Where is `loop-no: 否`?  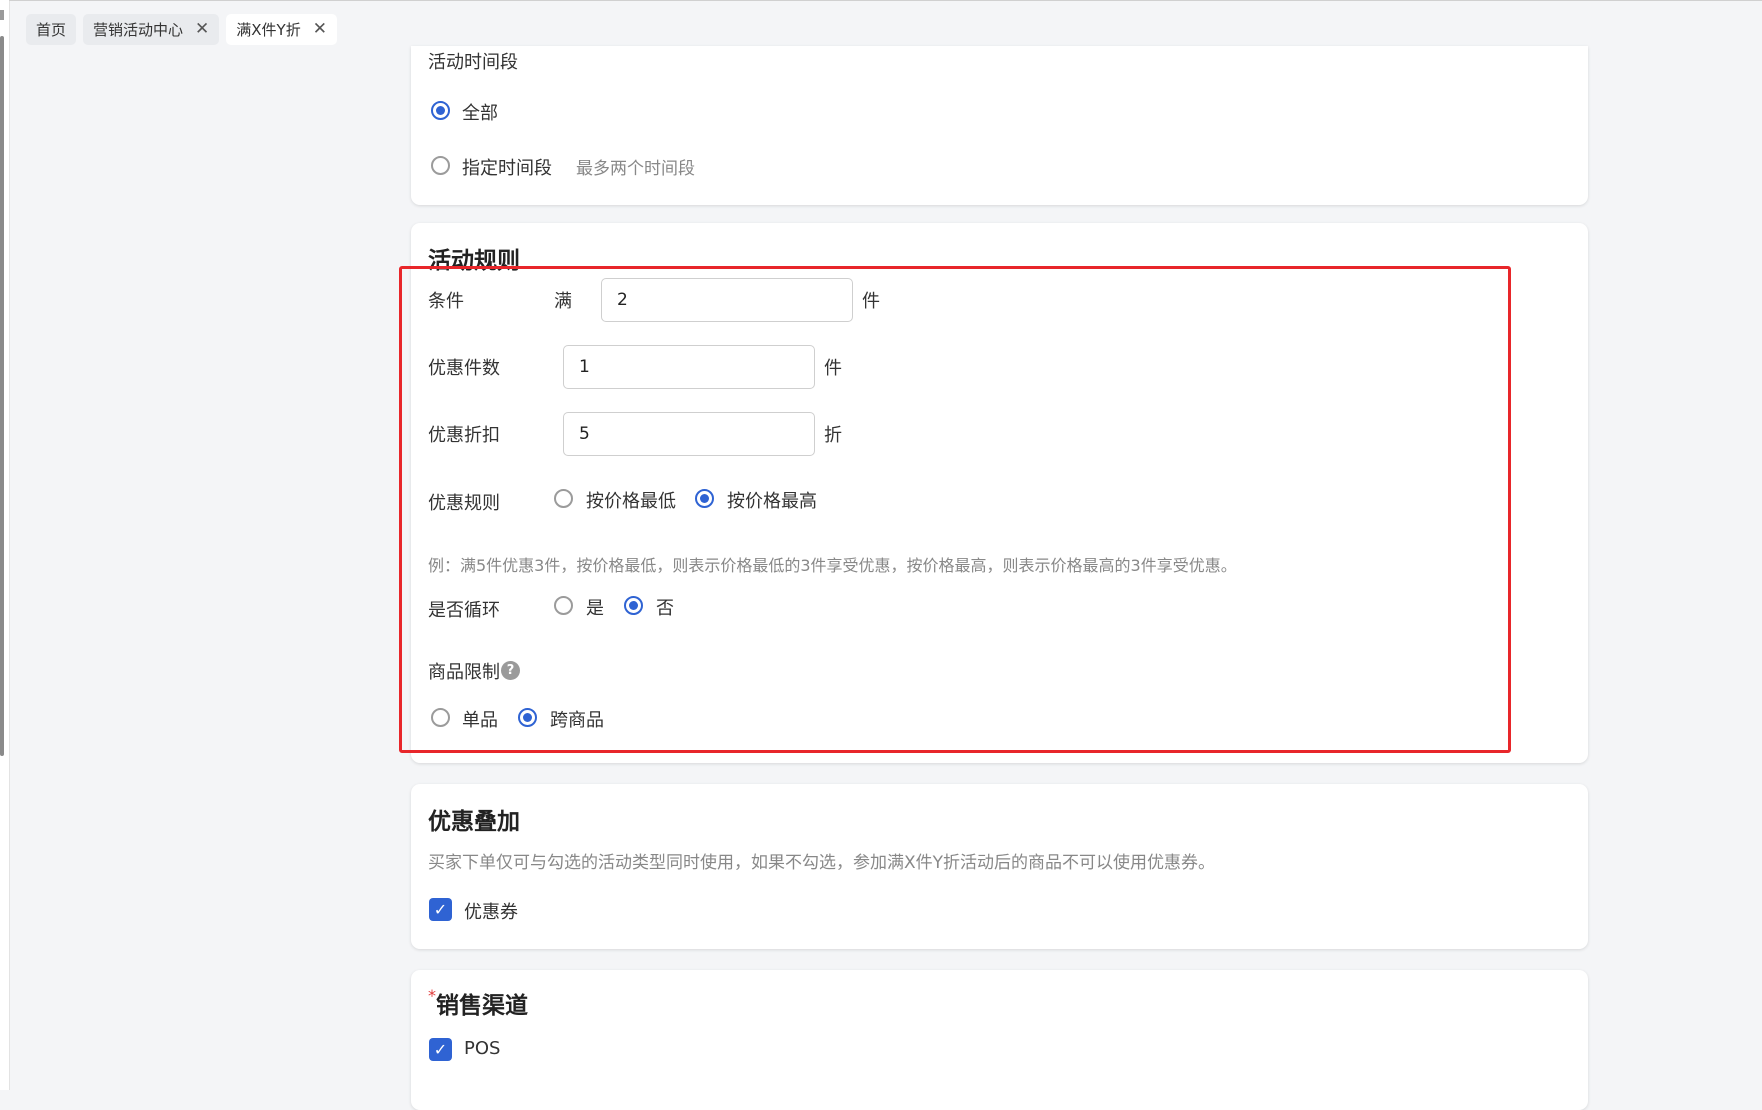 loop-no: 否 is located at coordinates (654, 606).